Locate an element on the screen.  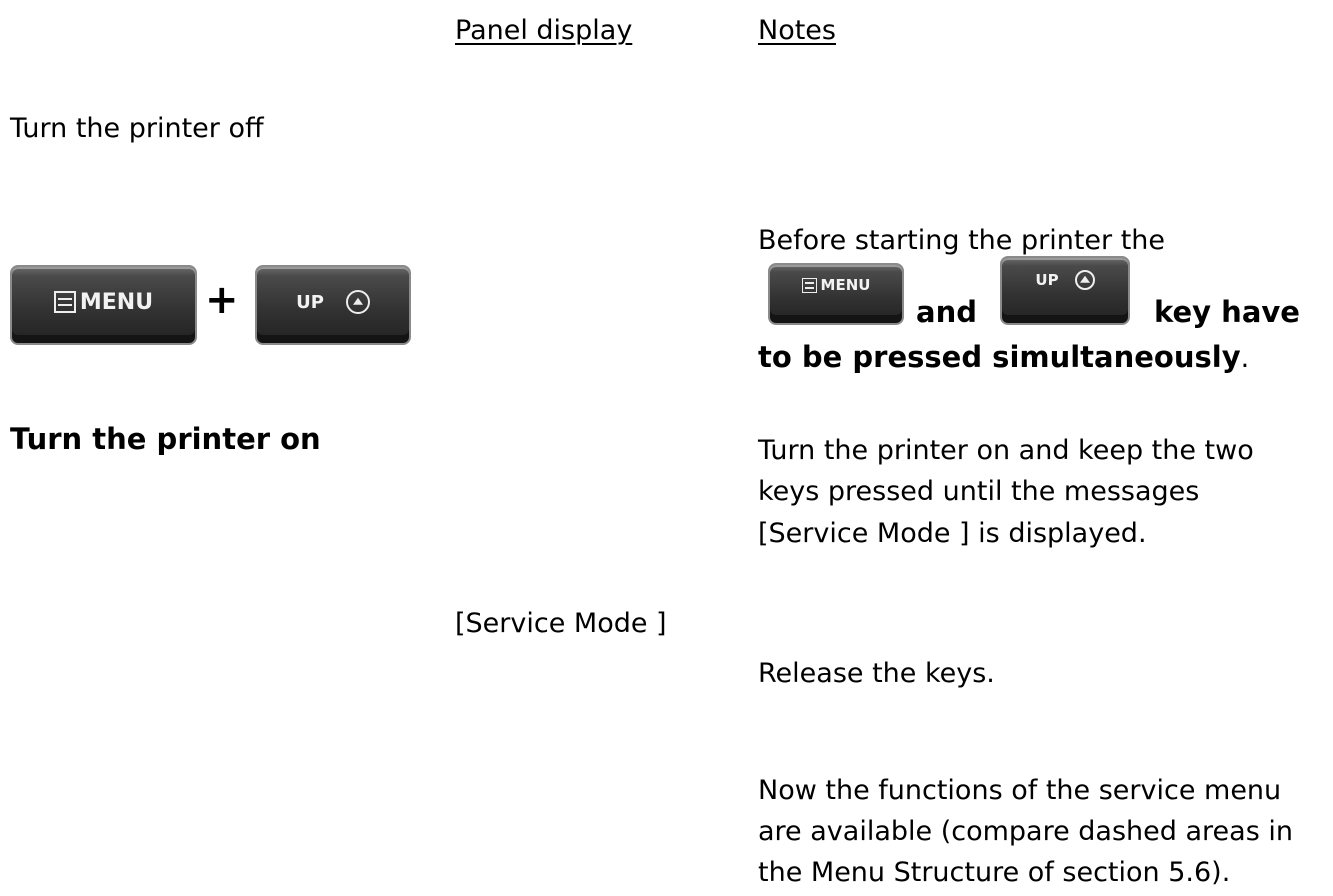
note-release: Release the keys. is located at coordinates (876, 673).